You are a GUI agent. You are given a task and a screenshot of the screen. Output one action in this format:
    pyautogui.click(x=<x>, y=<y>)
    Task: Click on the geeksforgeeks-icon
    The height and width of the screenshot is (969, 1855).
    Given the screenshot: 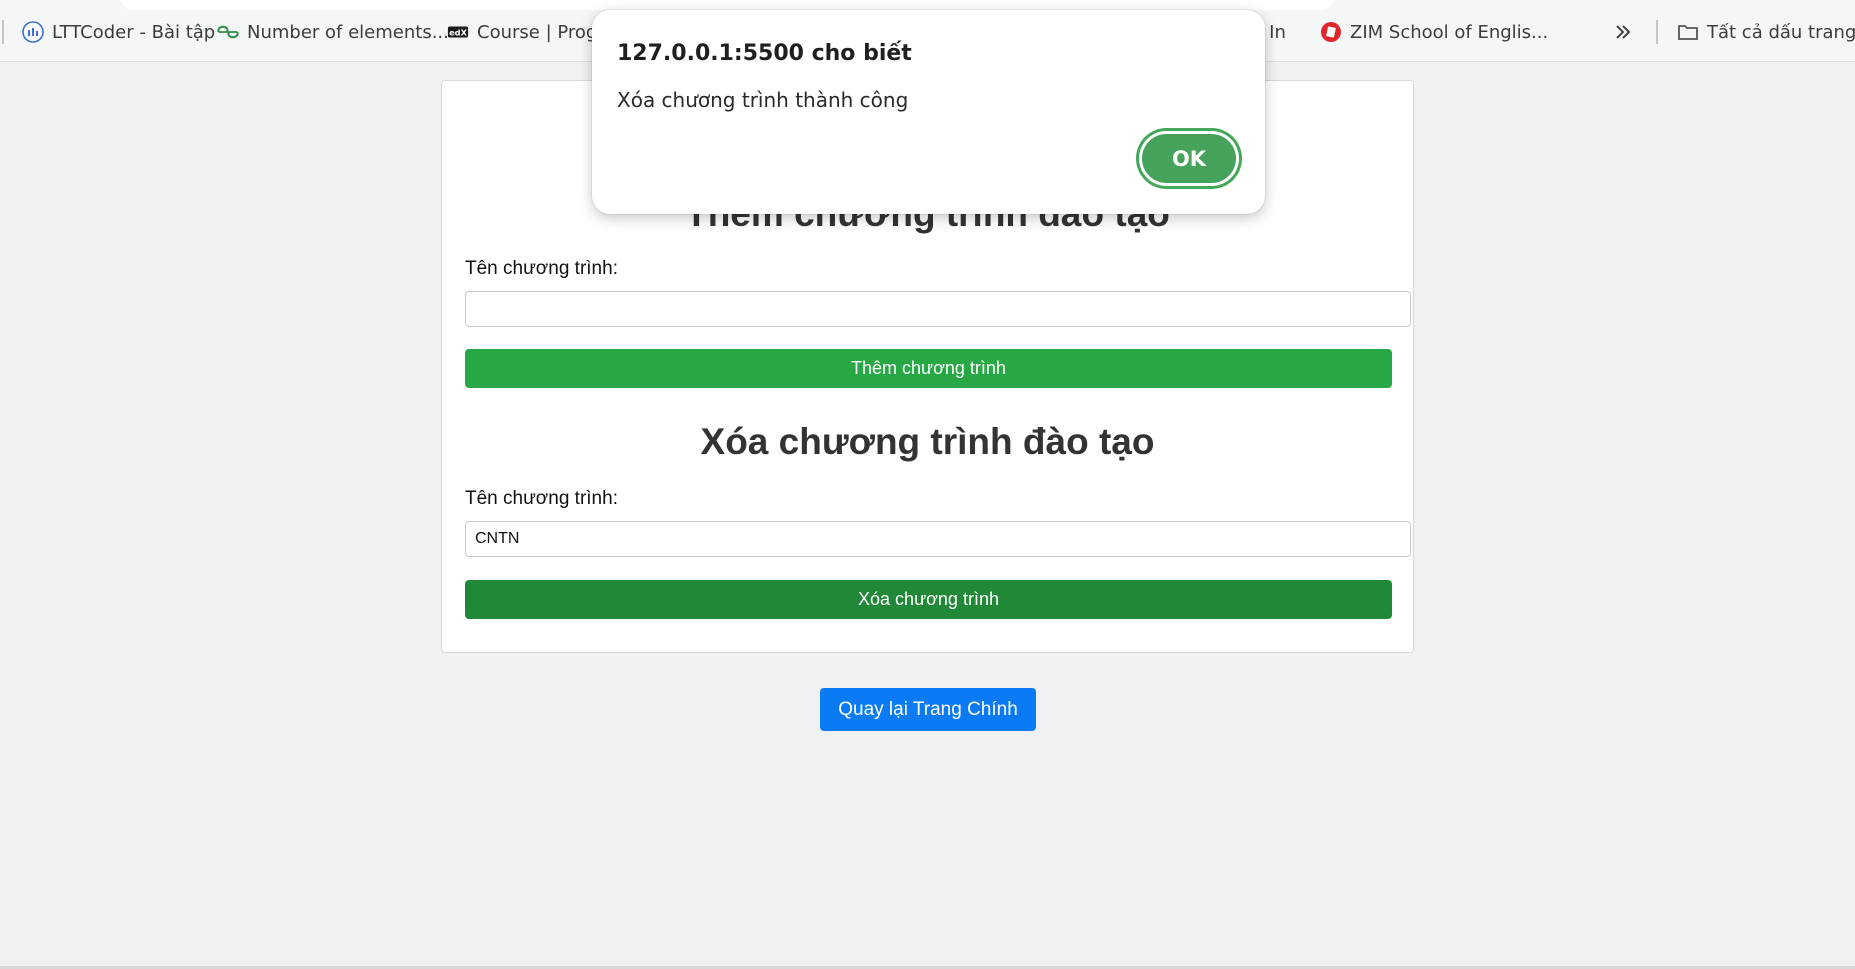 What is the action you would take?
    pyautogui.click(x=228, y=32)
    